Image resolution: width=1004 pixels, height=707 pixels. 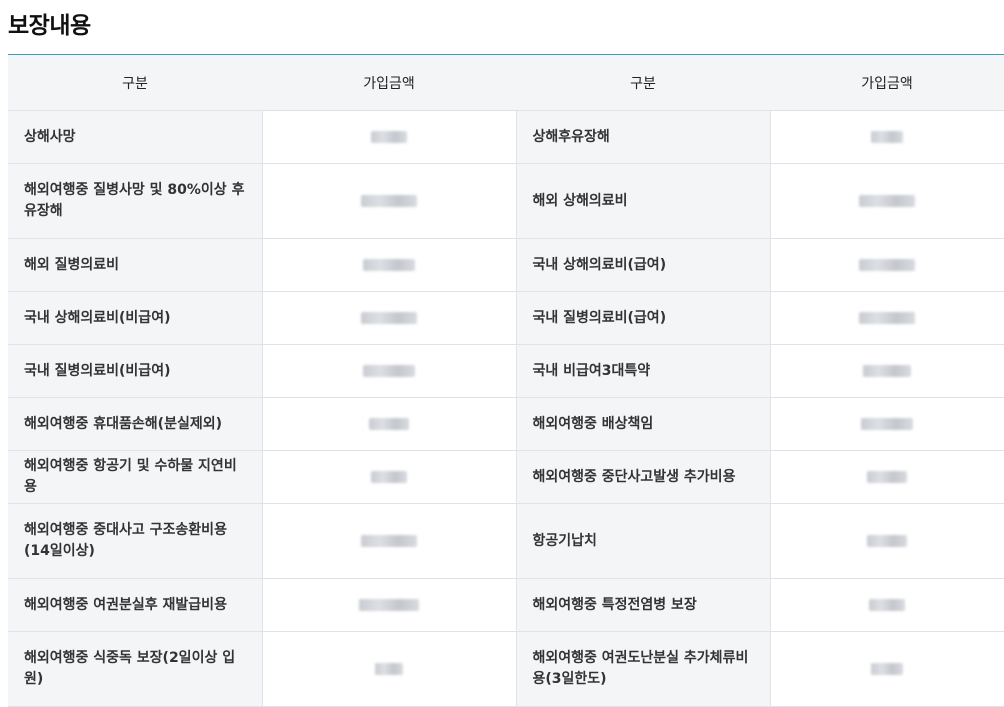 What do you see at coordinates (643, 605) in the screenshot?
I see `coverage-label: 해외여행중 특정전염병 보장` at bounding box center [643, 605].